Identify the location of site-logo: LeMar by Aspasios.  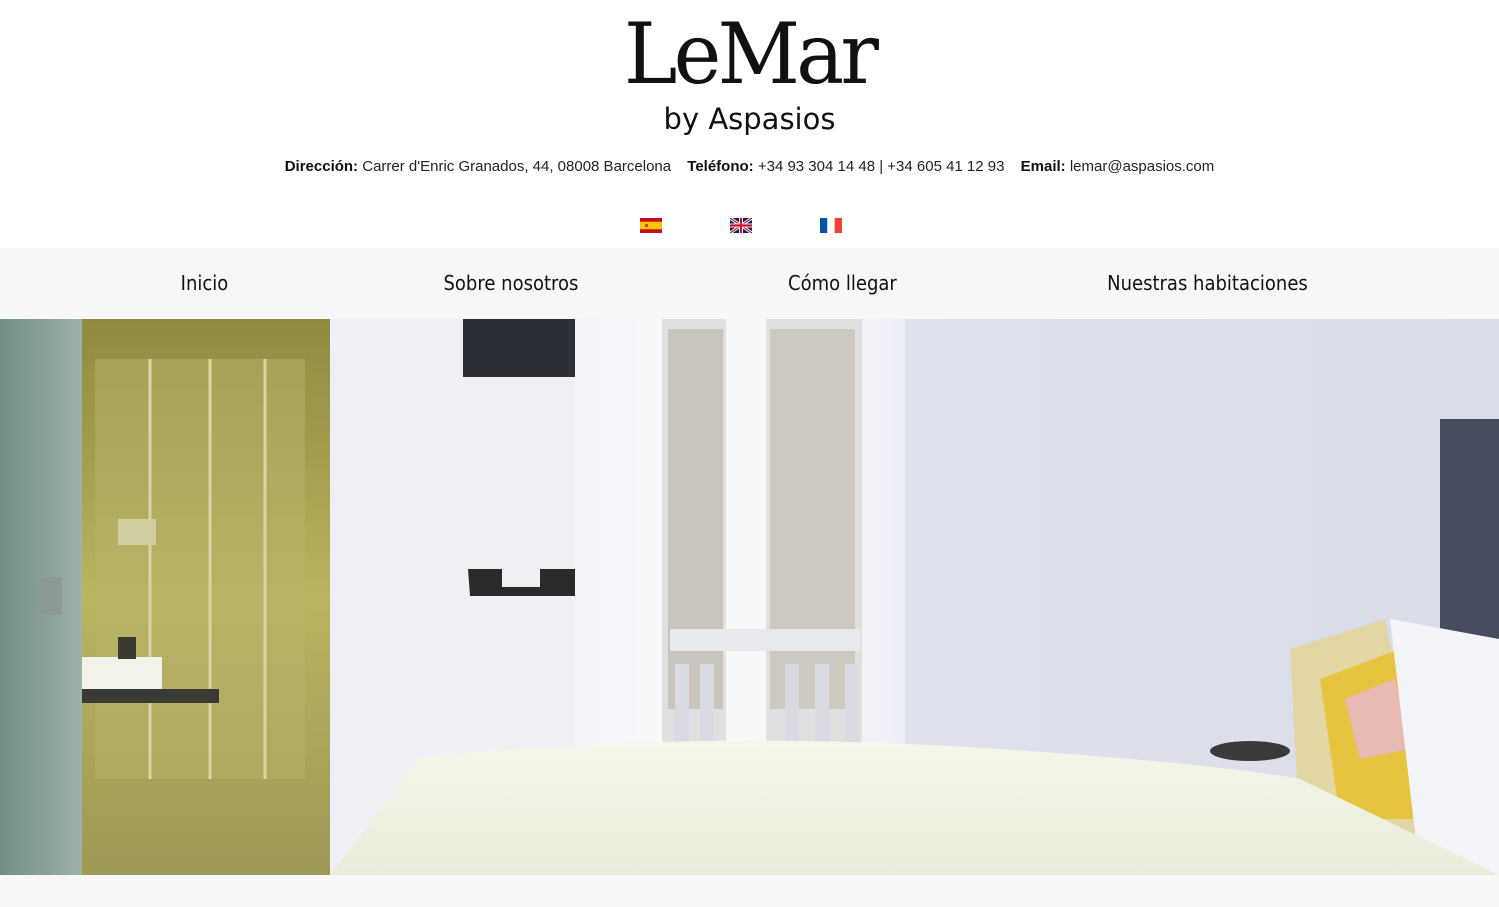
(749, 72).